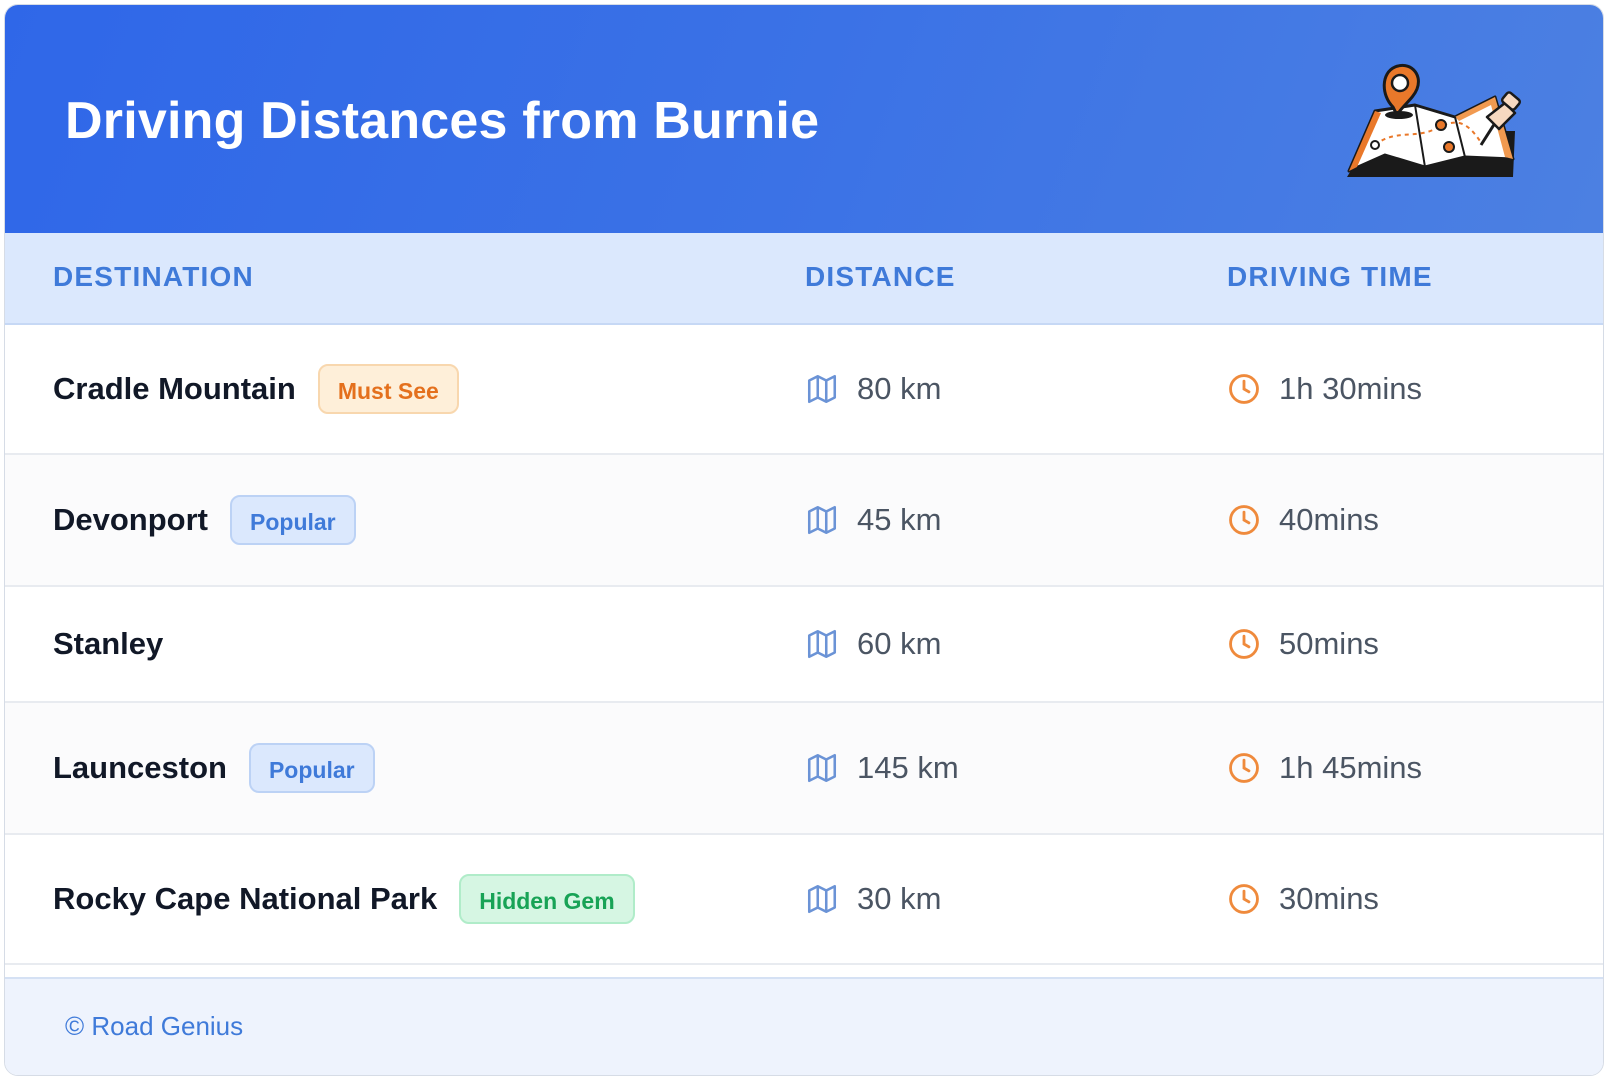 Image resolution: width=1608 pixels, height=1080 pixels. What do you see at coordinates (154, 1026) in the screenshot?
I see `copyright-text: © Road Genius` at bounding box center [154, 1026].